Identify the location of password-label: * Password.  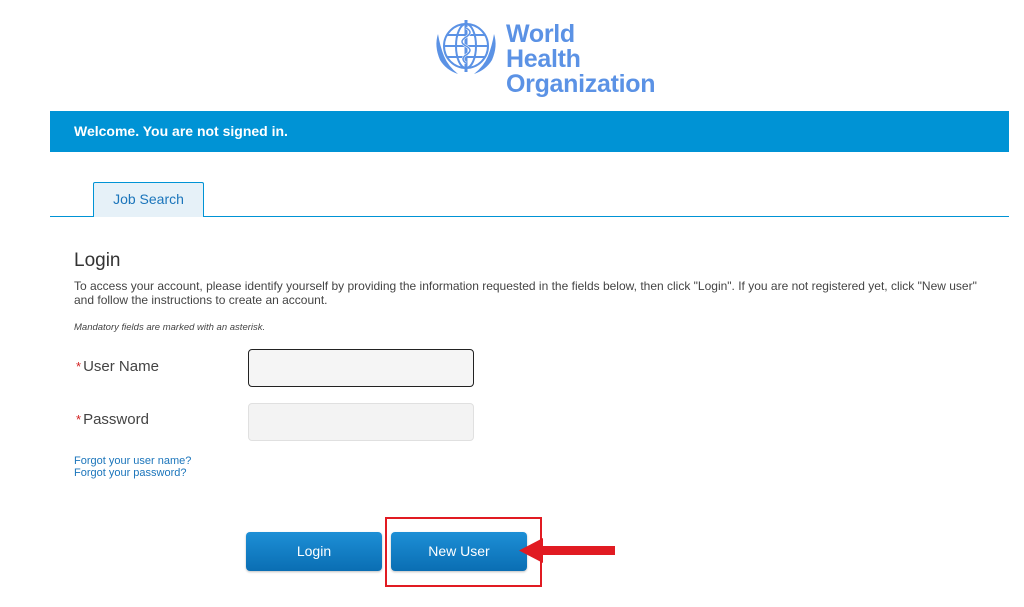
(112, 419).